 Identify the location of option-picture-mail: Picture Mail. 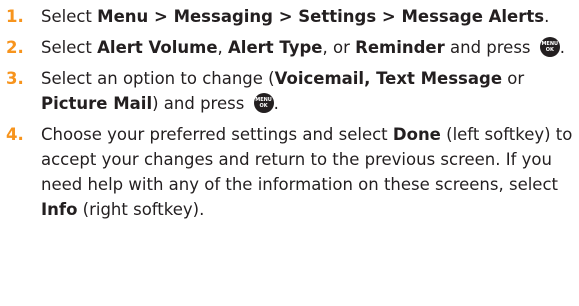
(97, 103).